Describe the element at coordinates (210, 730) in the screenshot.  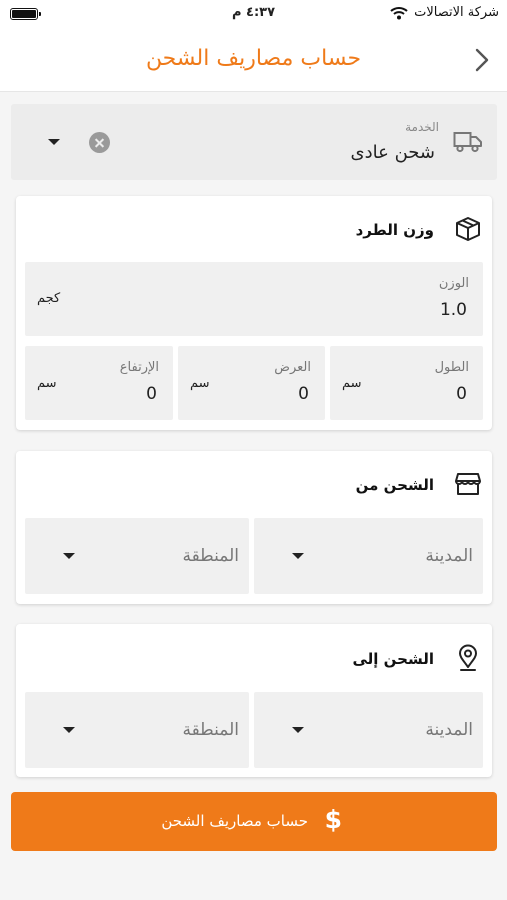
I see `ship-to-region-placeholder: المنطقة` at that location.